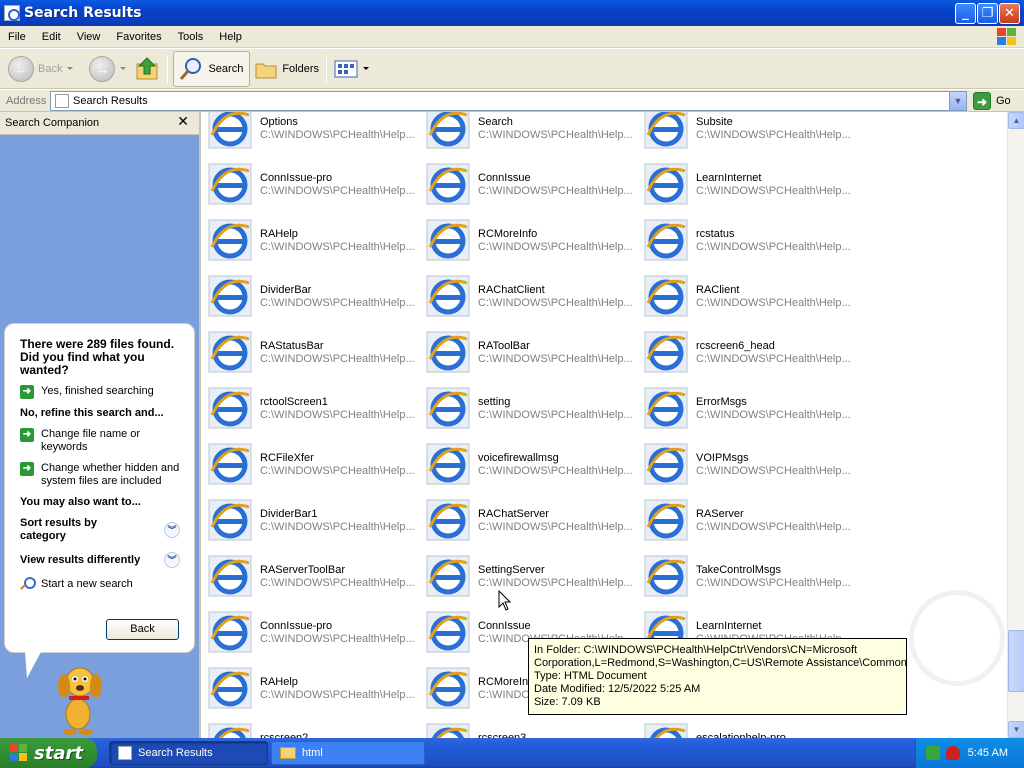 The image size is (1024, 768). What do you see at coordinates (191, 37) in the screenshot?
I see `menu-tools: Tools` at bounding box center [191, 37].